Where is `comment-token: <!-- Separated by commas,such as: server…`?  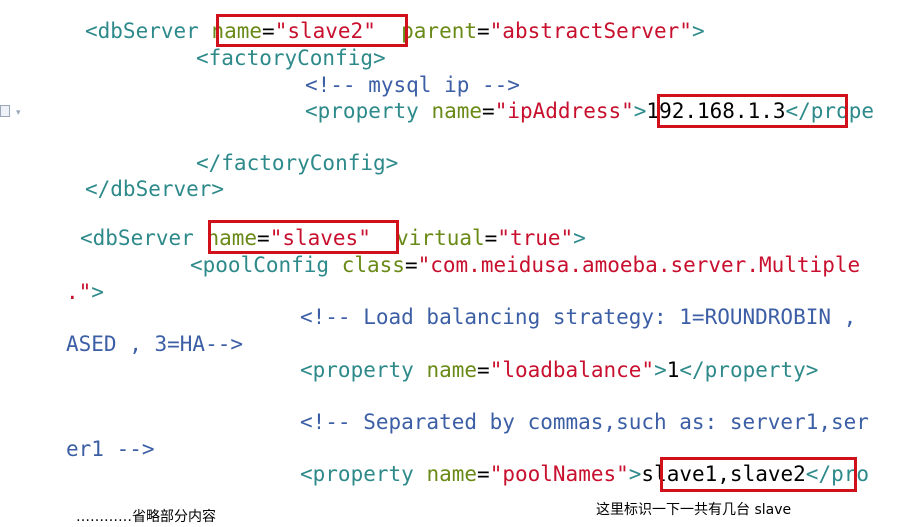 comment-token: <!-- Separated by commas,such as: server… is located at coordinates (584, 422).